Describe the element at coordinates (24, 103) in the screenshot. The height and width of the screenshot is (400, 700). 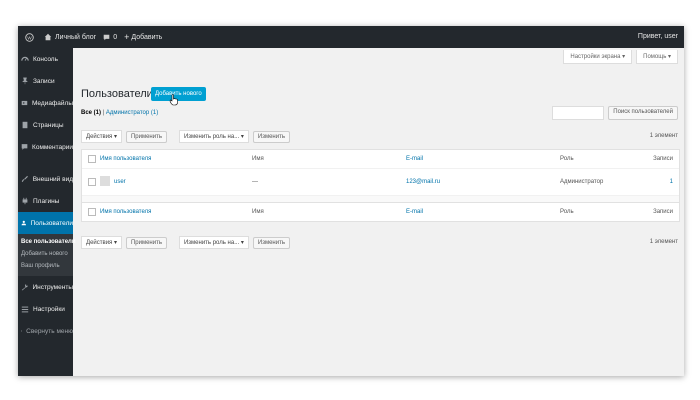
I see `media-icon` at that location.